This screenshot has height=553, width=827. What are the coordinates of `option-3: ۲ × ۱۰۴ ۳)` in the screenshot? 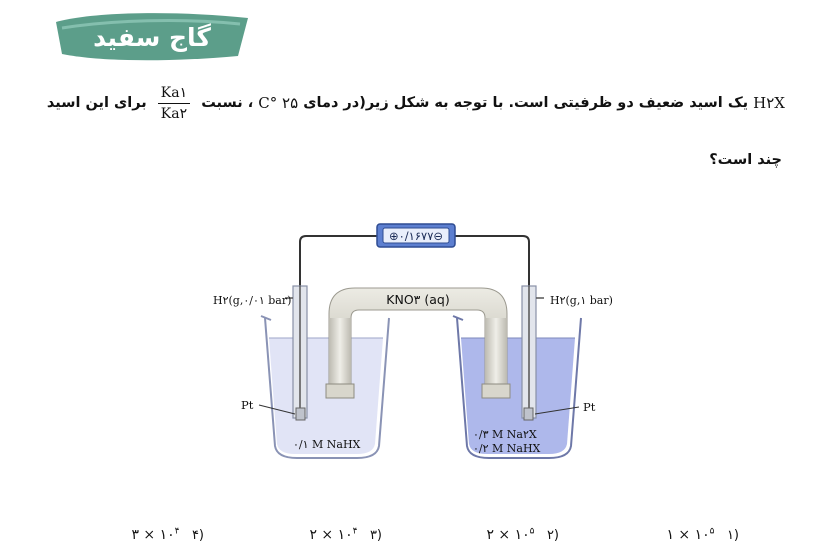 It's located at (345, 534).